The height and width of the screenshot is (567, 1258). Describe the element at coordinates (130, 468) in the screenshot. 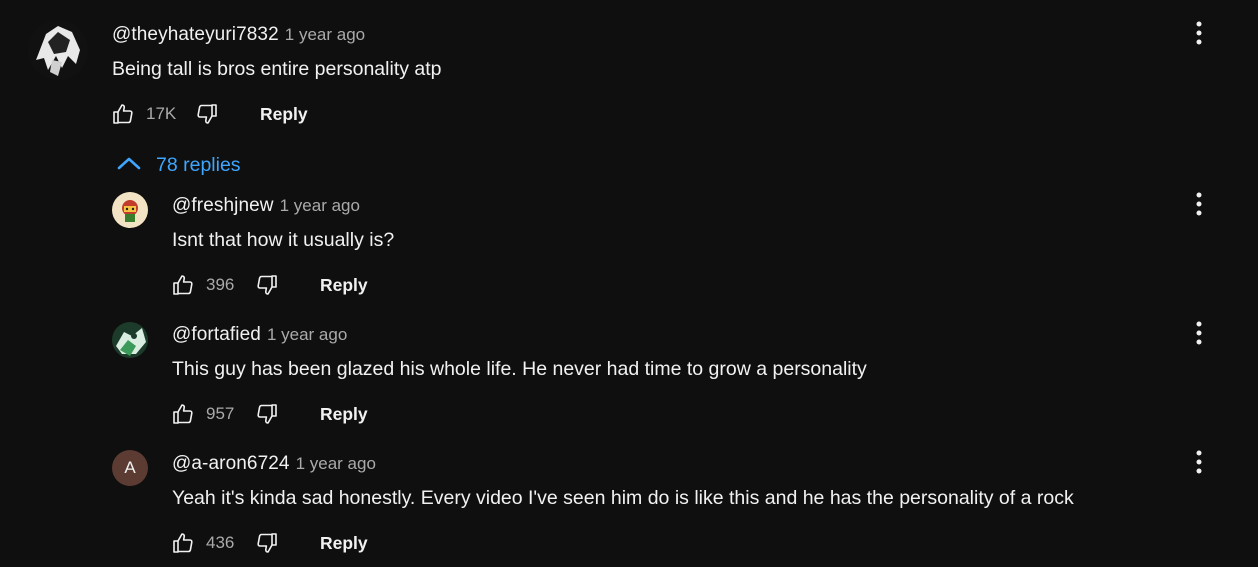

I see `letter-avatar: A` at that location.